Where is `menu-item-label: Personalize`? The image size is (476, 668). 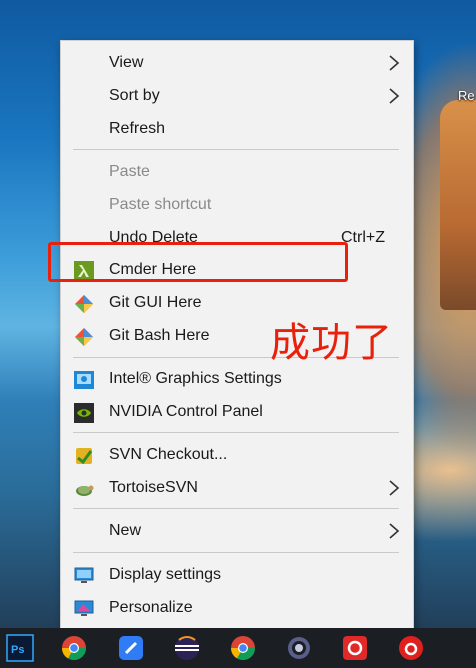
menu-item-label: Personalize is located at coordinates (151, 607).